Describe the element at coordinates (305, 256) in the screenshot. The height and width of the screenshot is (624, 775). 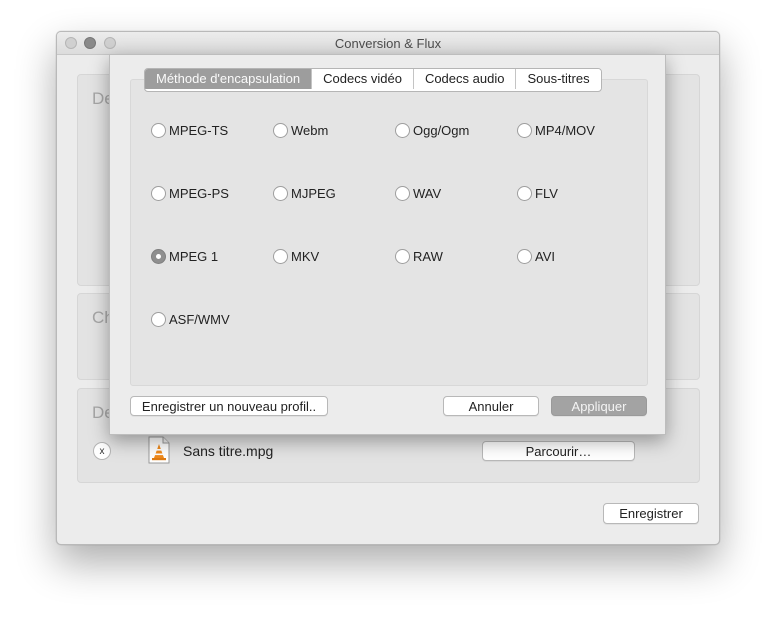
I see `format-label: MKV` at that location.